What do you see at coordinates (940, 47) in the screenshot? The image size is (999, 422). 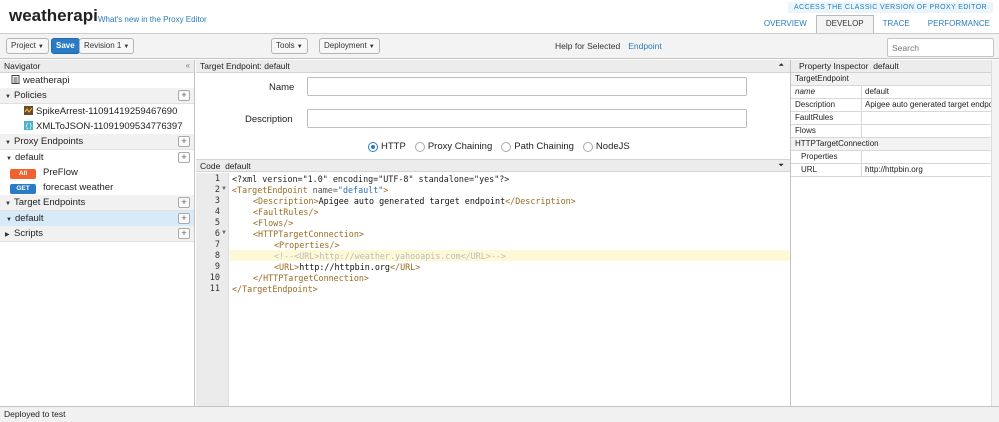 I see `search-input` at bounding box center [940, 47].